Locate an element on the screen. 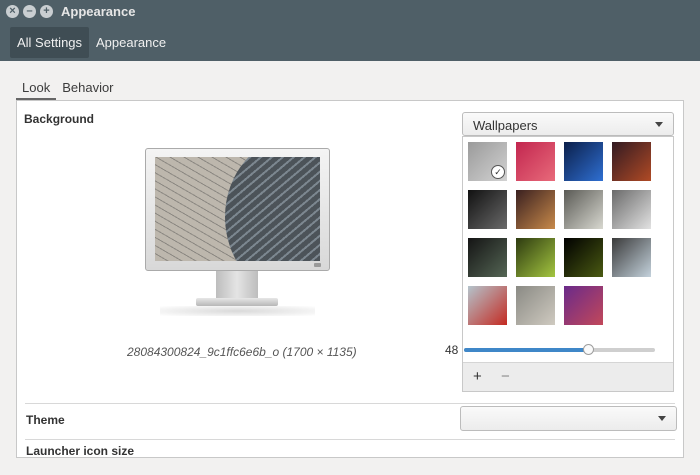 The image size is (700, 475). minimize-icon: – is located at coordinates (29, 11).